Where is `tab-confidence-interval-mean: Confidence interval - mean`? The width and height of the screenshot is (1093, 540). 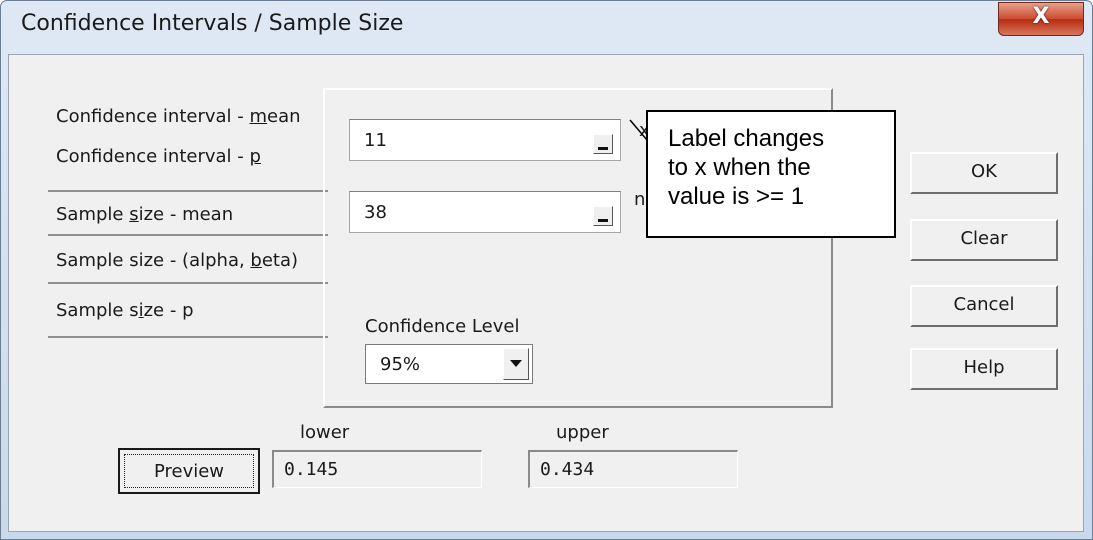 tab-confidence-interval-mean: Confidence interval - mean is located at coordinates (188, 118).